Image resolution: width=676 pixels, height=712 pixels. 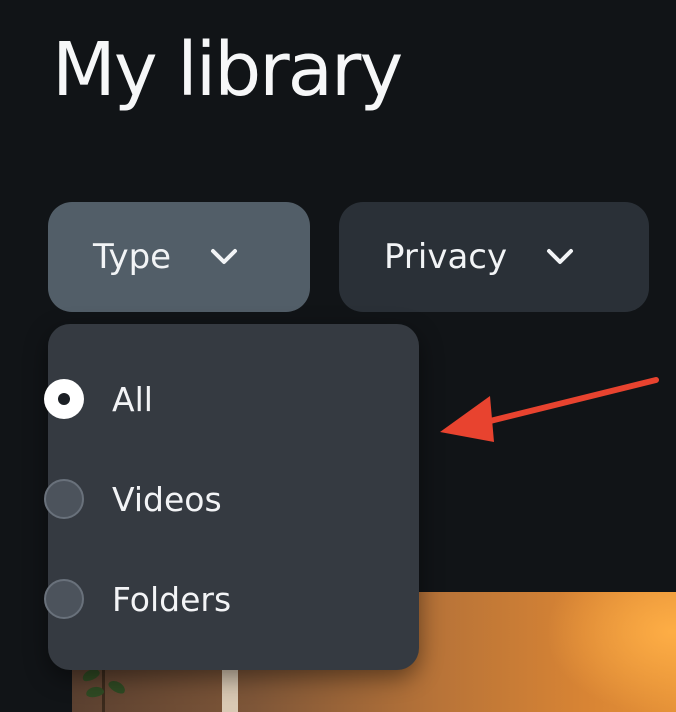 I want to click on option-label: Videos, so click(x=167, y=499).